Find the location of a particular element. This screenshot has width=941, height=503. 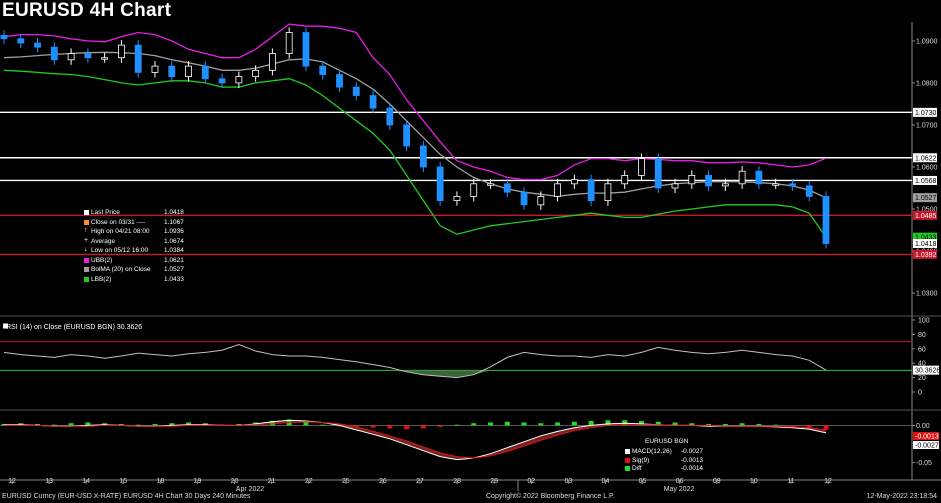

price-tick-label: 1.0600 is located at coordinates (927, 168).